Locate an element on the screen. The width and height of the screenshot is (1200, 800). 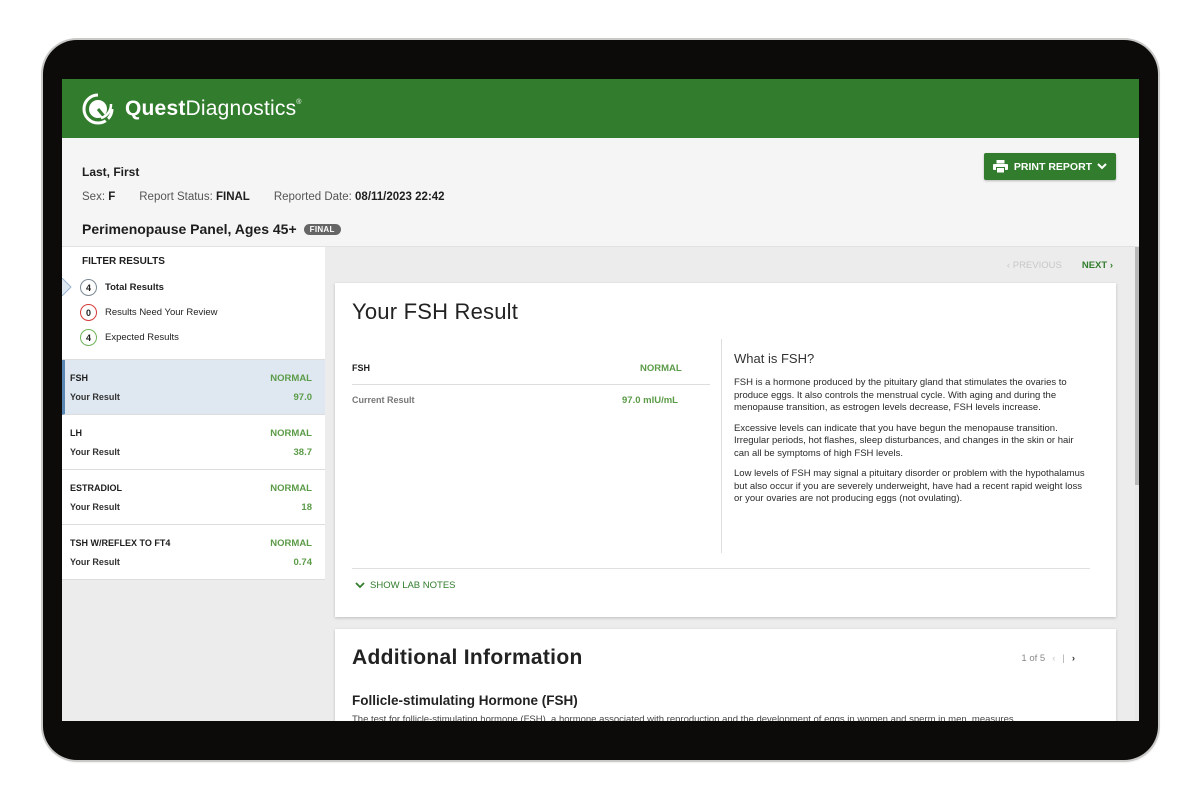
vertical-scrollbar is located at coordinates (1137, 484).